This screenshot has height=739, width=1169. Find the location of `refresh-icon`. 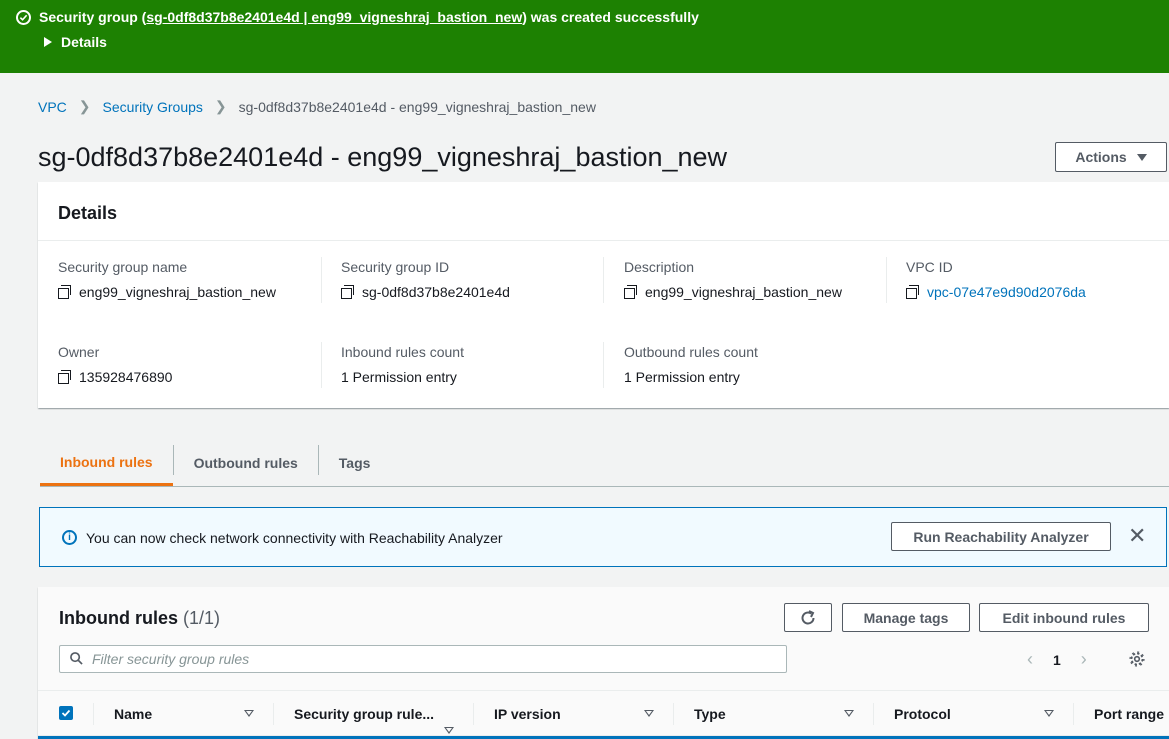

refresh-icon is located at coordinates (808, 616).